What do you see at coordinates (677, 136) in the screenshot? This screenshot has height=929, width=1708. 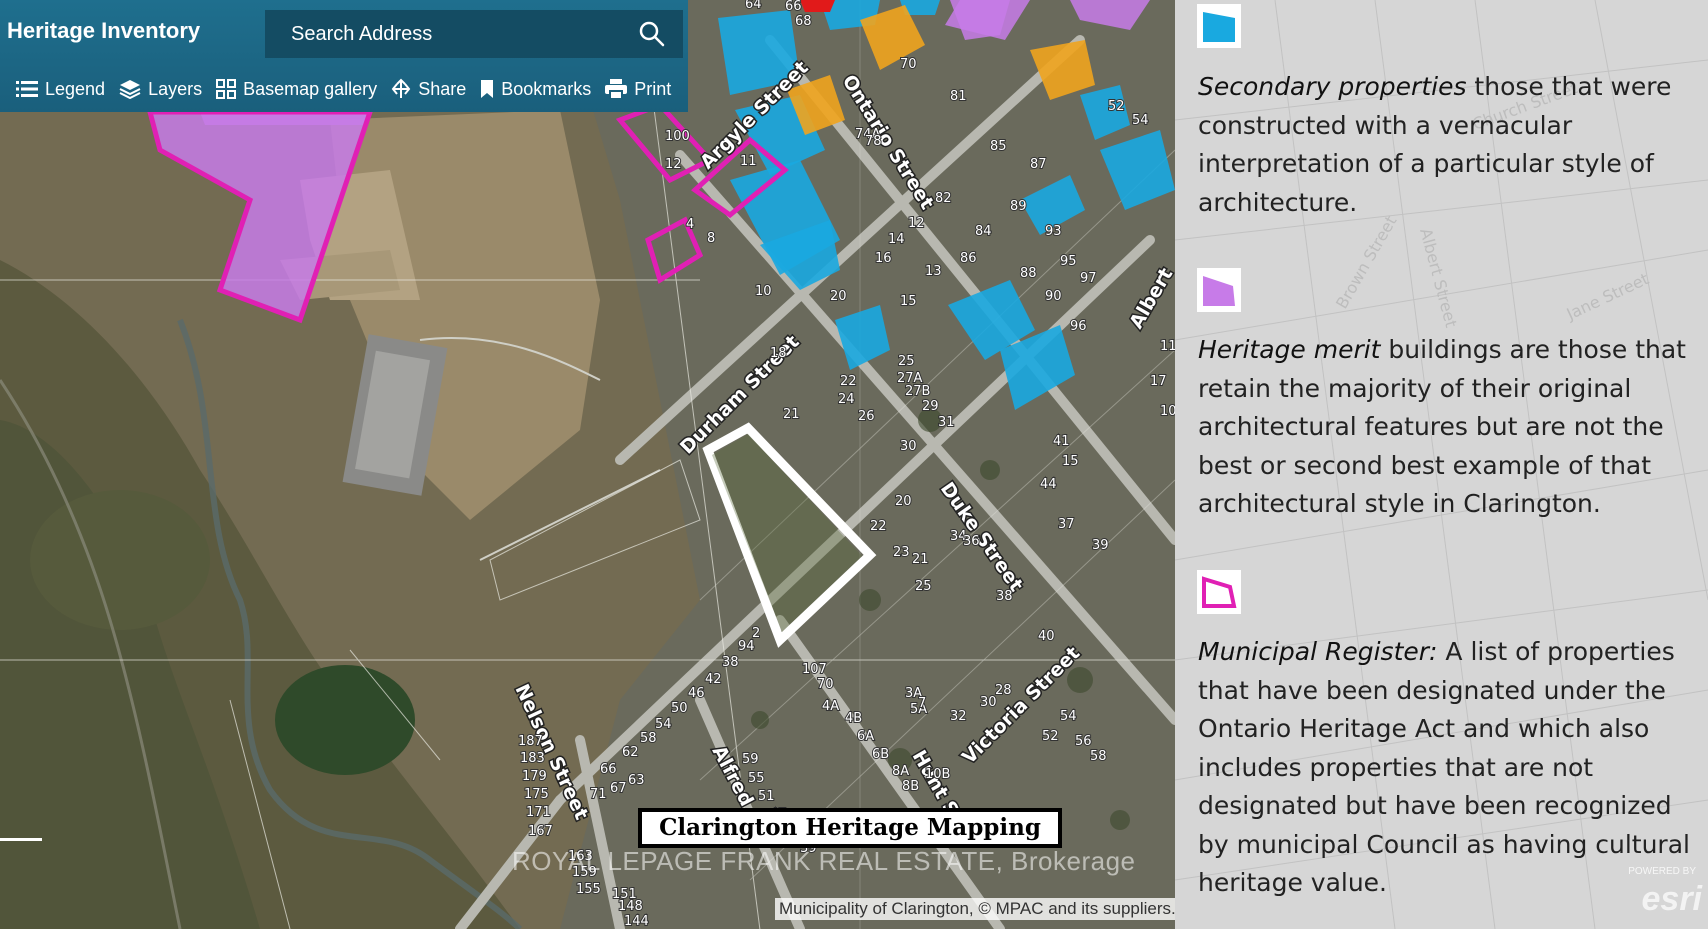 I see `parcel-number: 100` at bounding box center [677, 136].